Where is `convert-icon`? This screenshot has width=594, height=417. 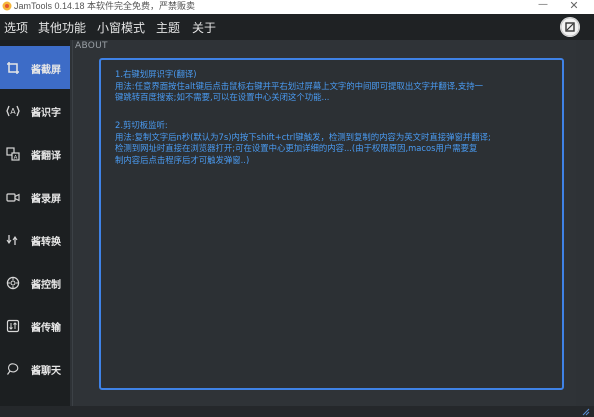 convert-icon is located at coordinates (12, 240).